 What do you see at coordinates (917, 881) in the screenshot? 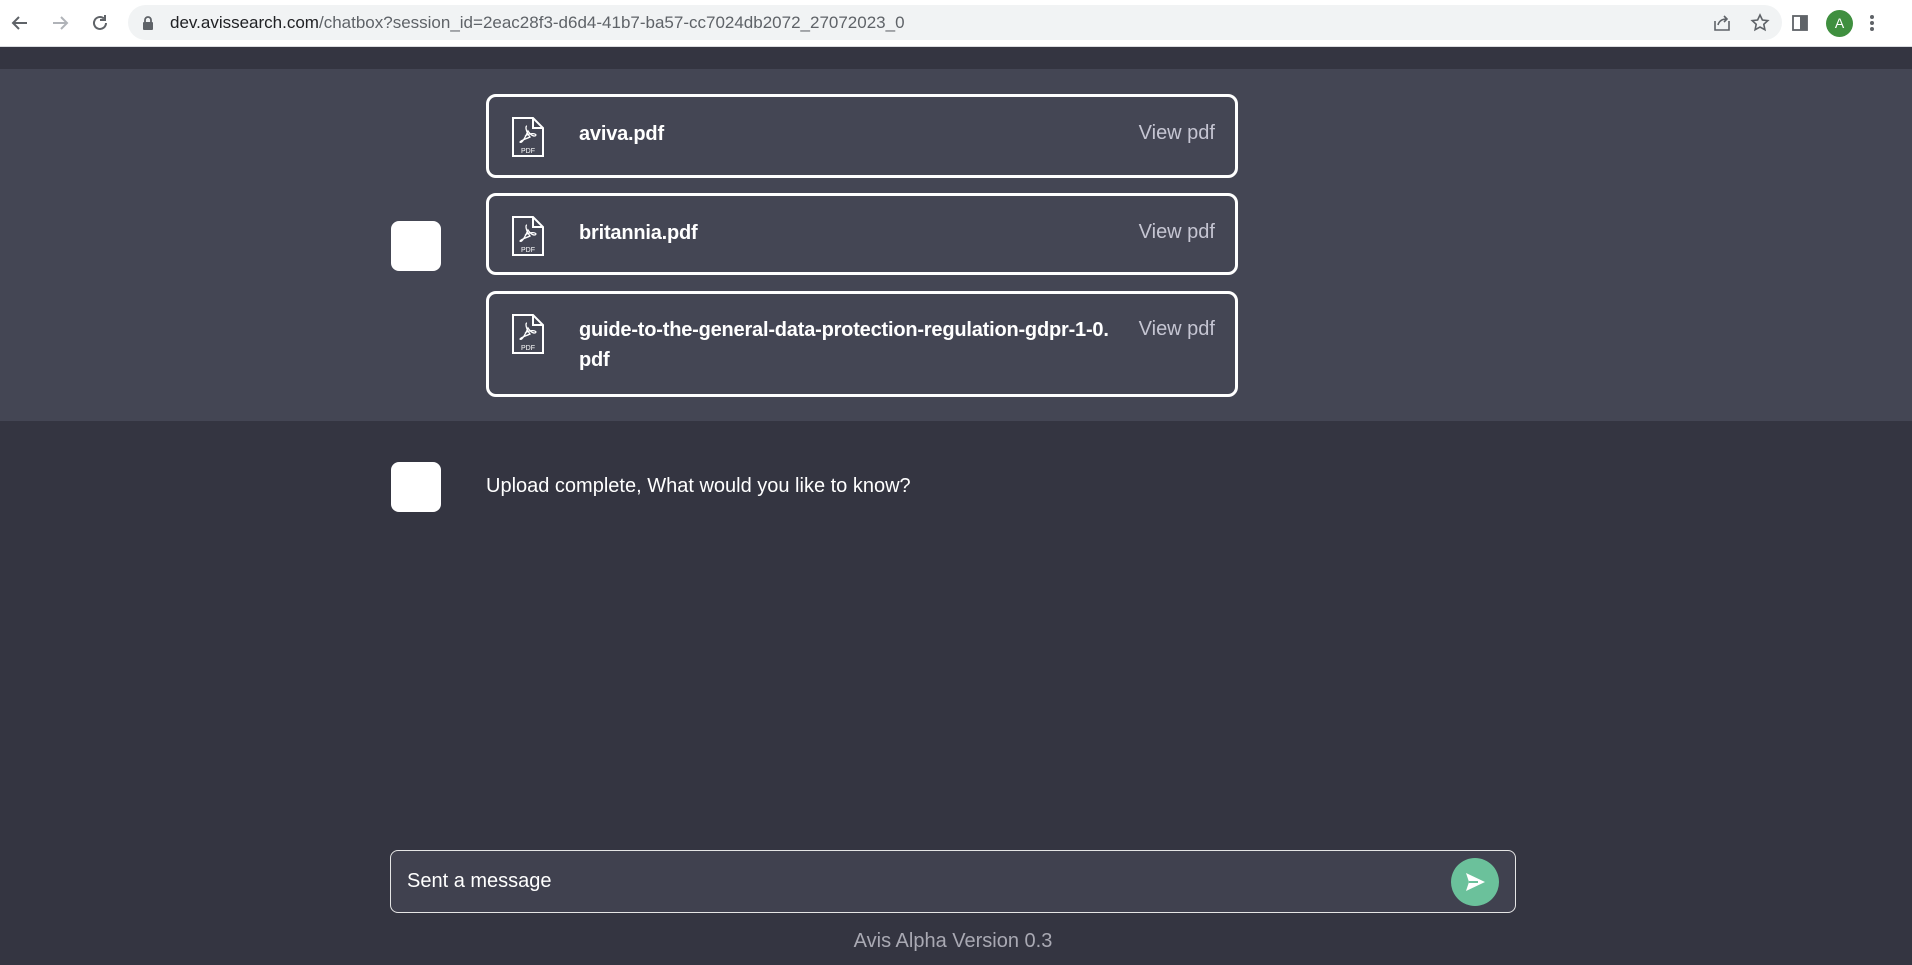
I see `message-input` at bounding box center [917, 881].